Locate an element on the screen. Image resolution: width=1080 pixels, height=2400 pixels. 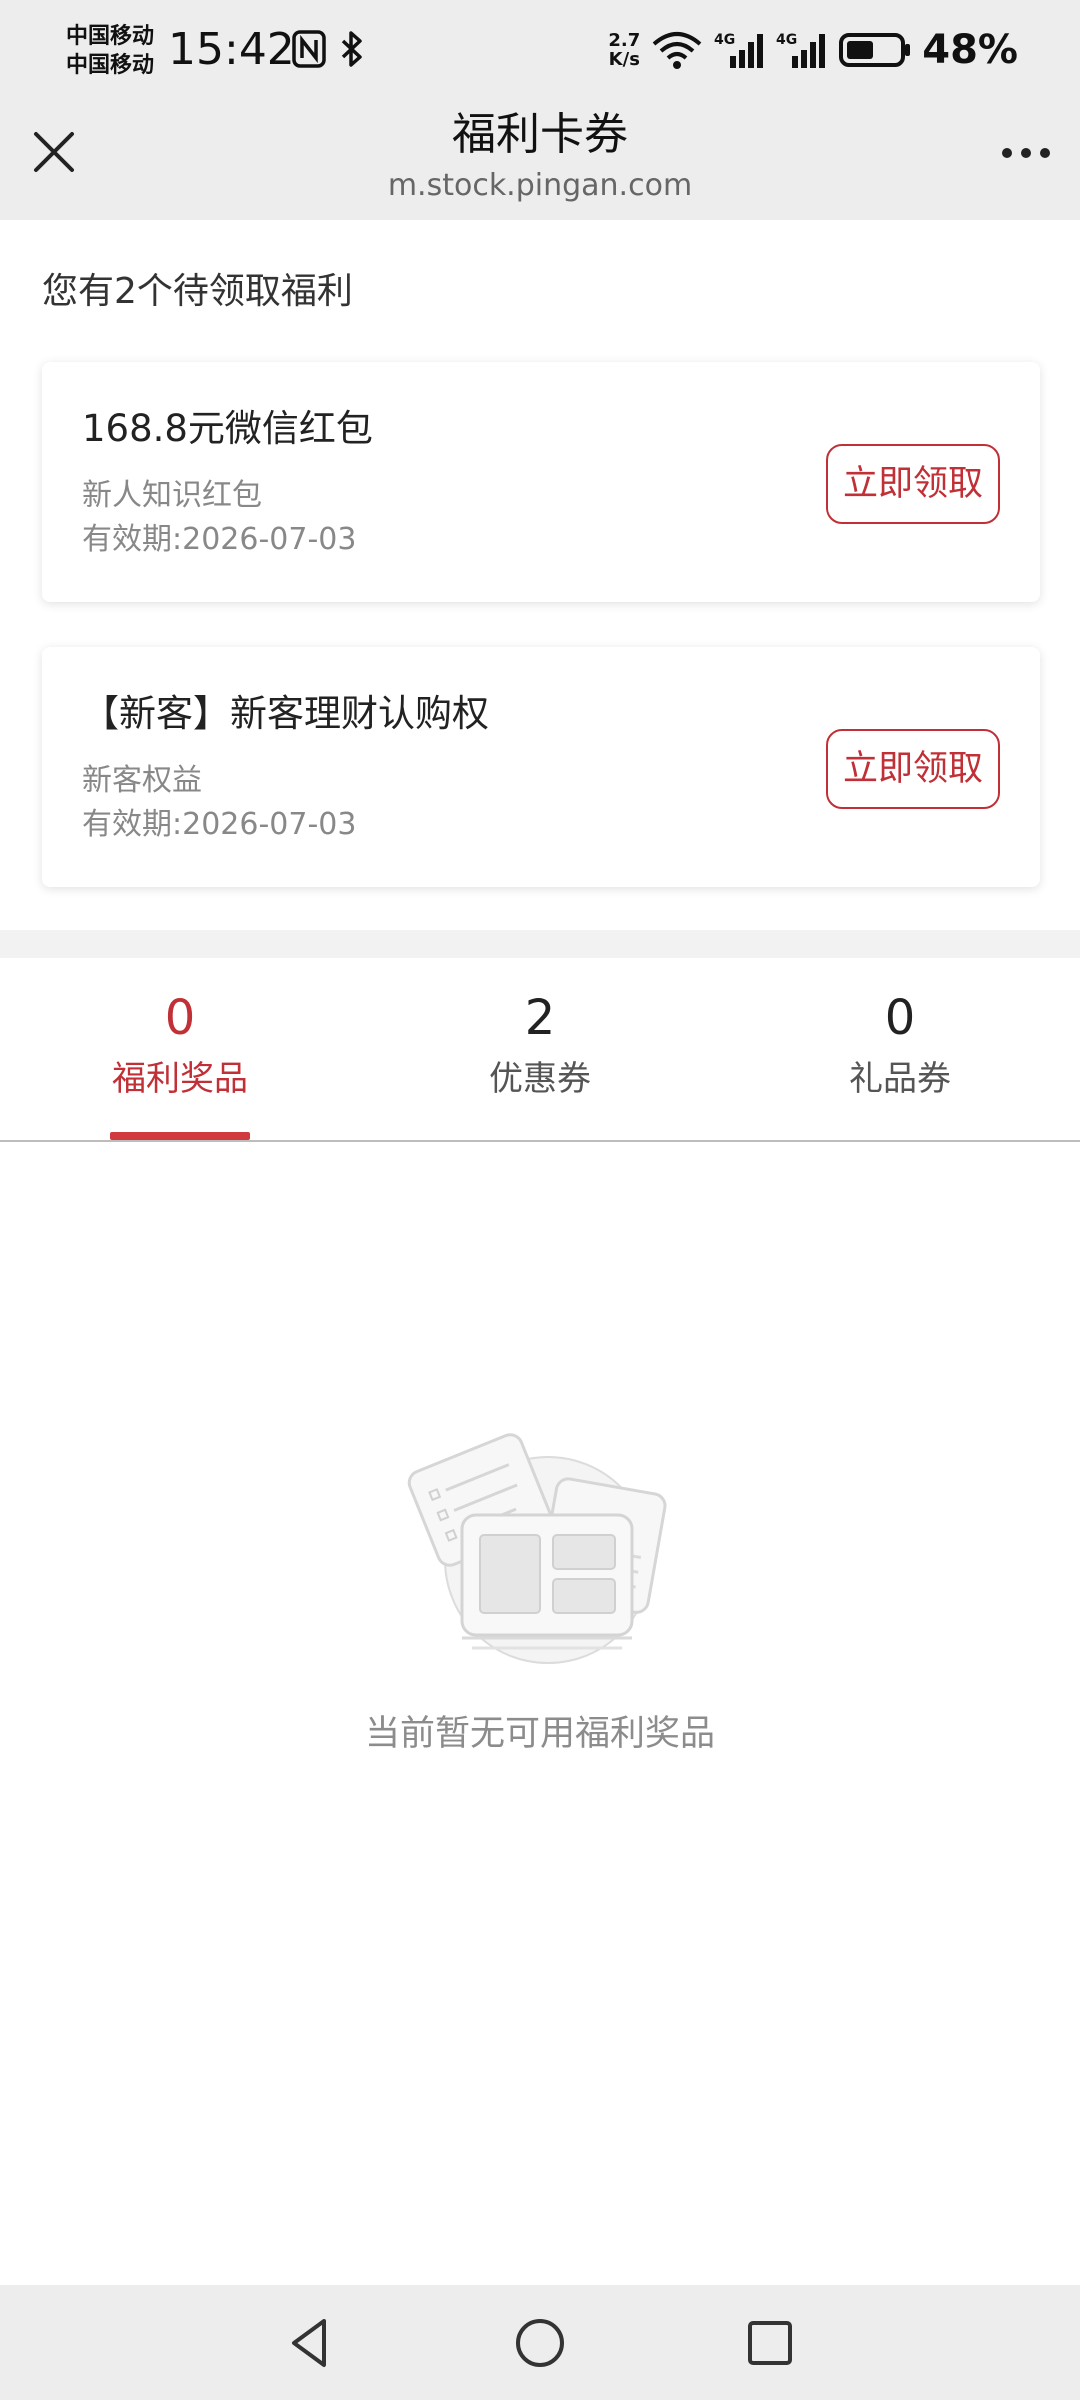
benefit-subtitle: 新客权益 is located at coordinates (142, 780).